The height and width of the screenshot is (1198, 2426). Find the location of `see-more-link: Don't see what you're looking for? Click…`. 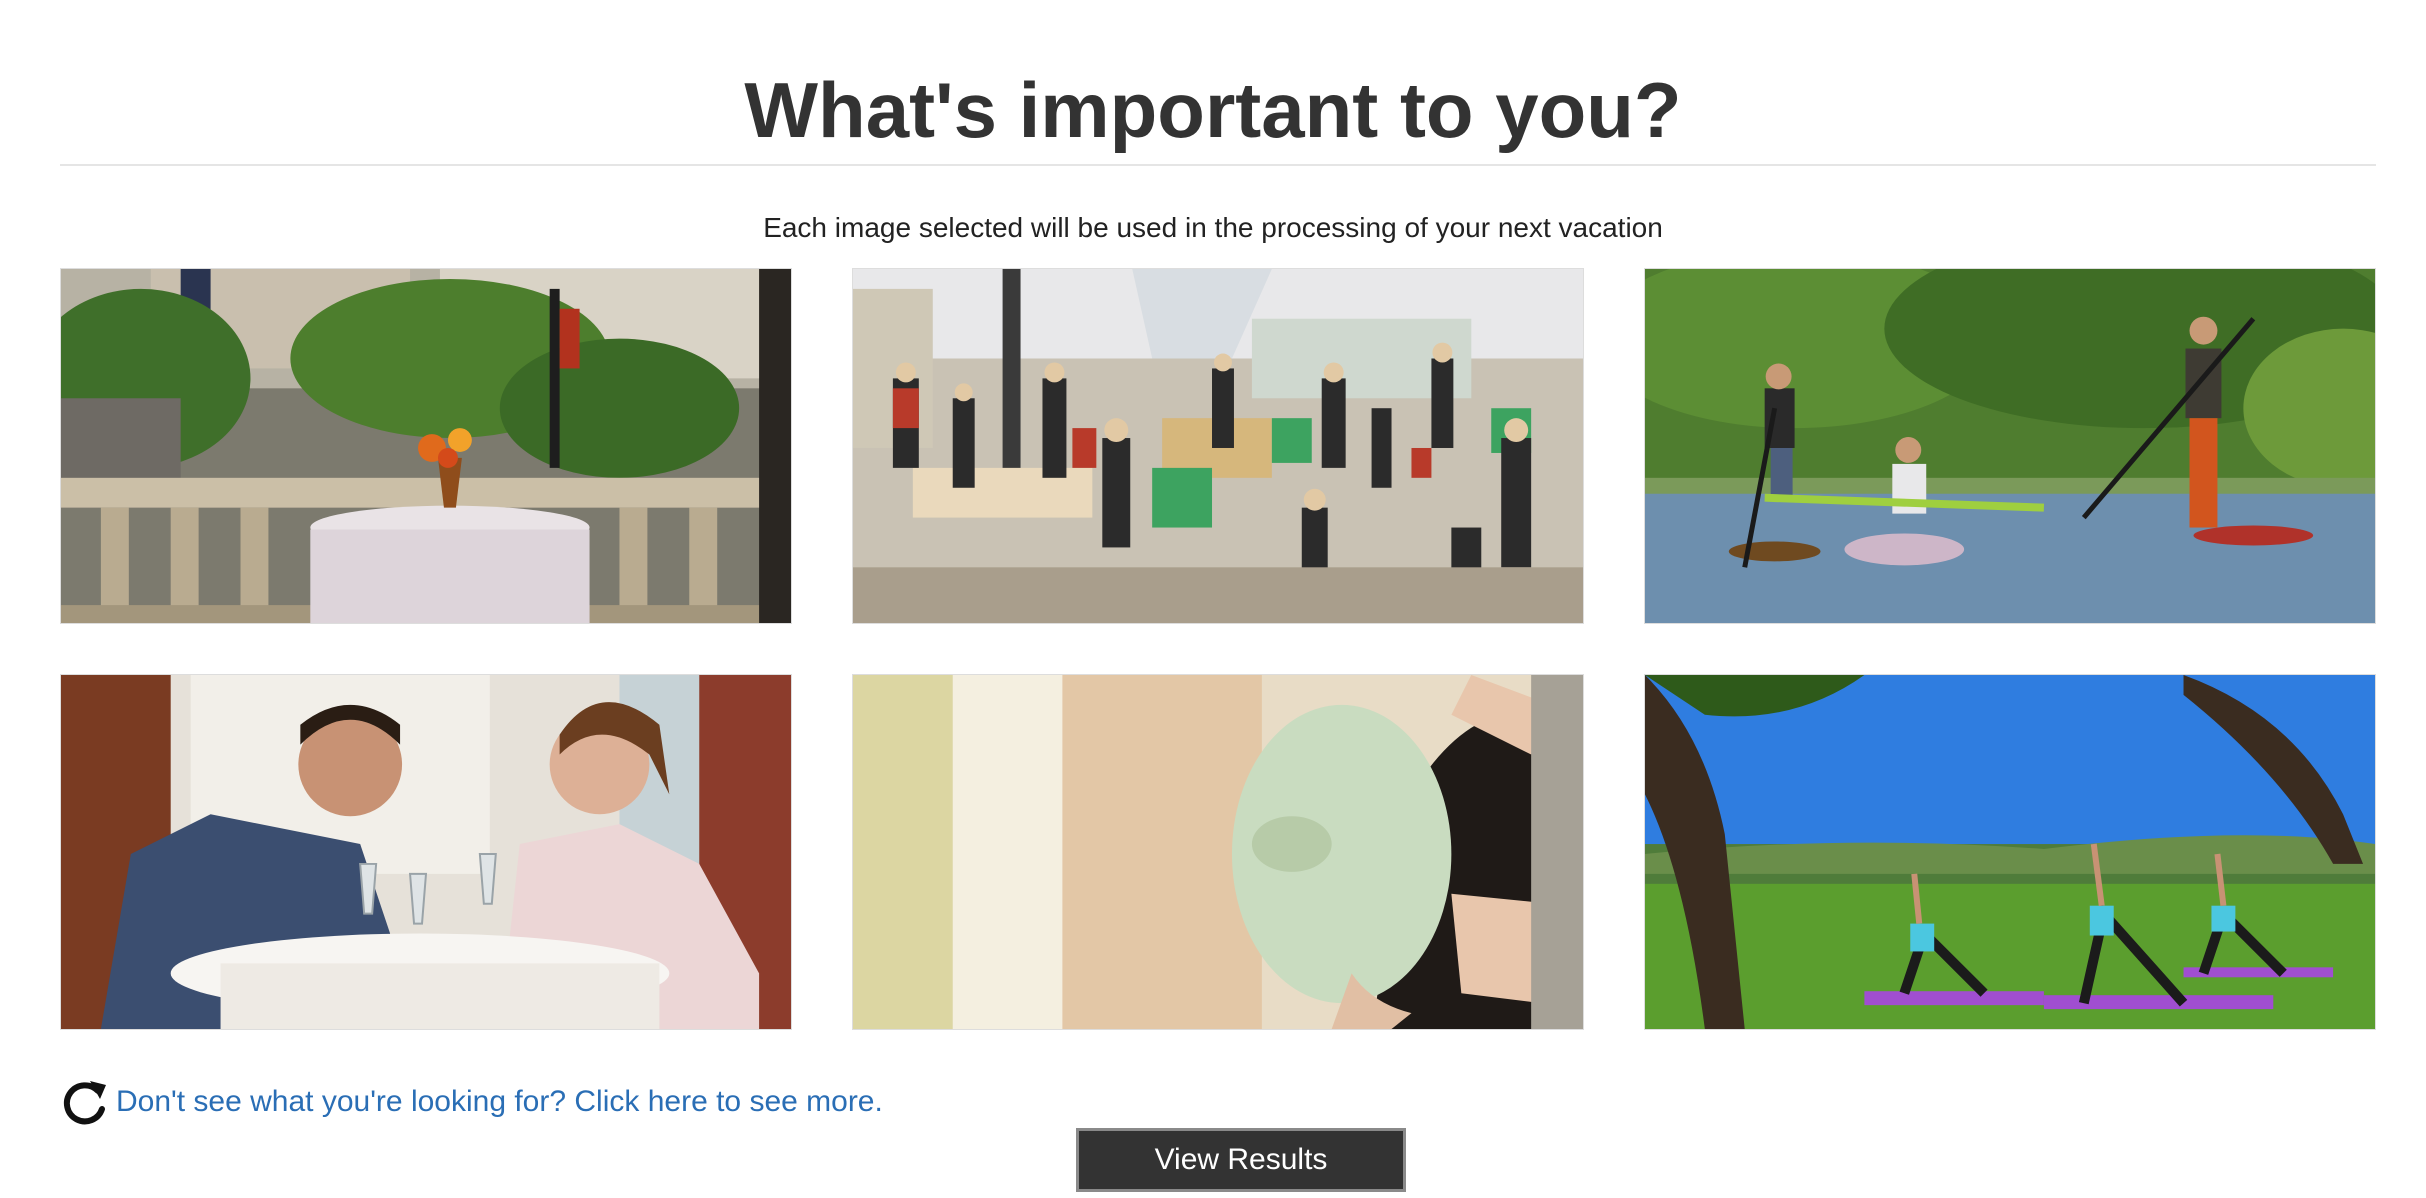

see-more-link: Don't see what you're looking for? Click… is located at coordinates (499, 1102).